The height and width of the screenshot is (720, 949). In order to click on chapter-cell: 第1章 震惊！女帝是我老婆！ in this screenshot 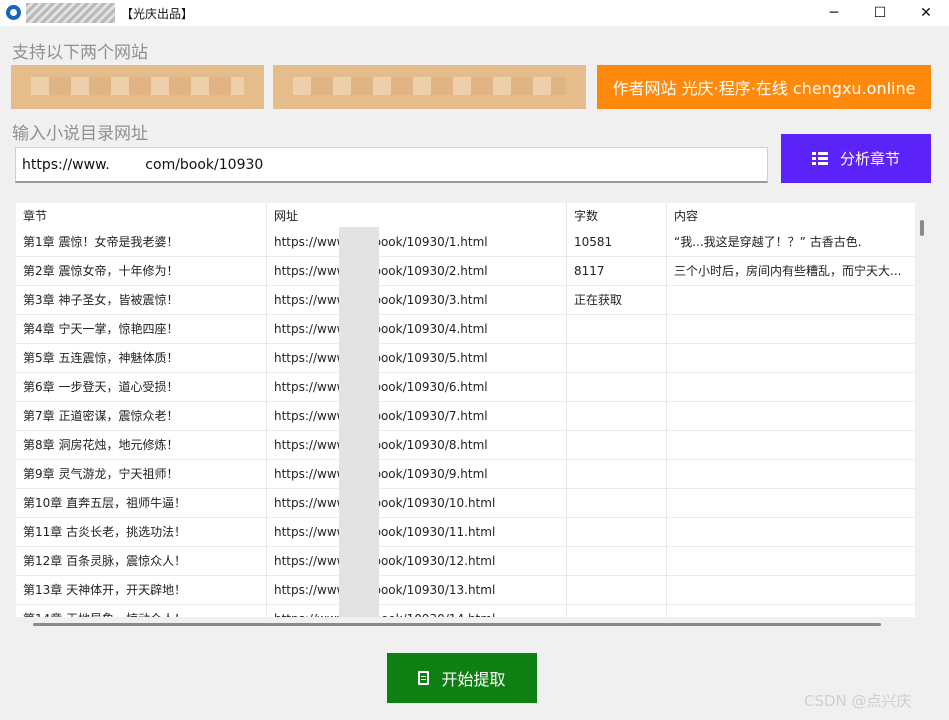, I will do `click(141, 241)`.